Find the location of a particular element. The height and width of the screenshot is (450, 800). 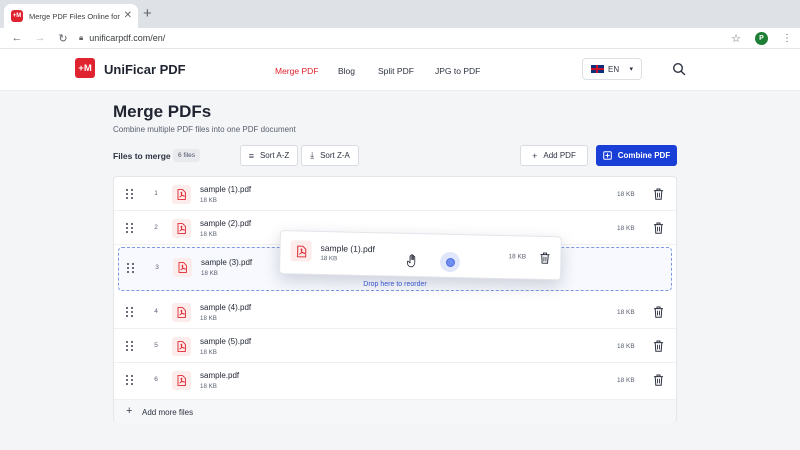

add-pdf-button: + Add PDF is located at coordinates (554, 155).